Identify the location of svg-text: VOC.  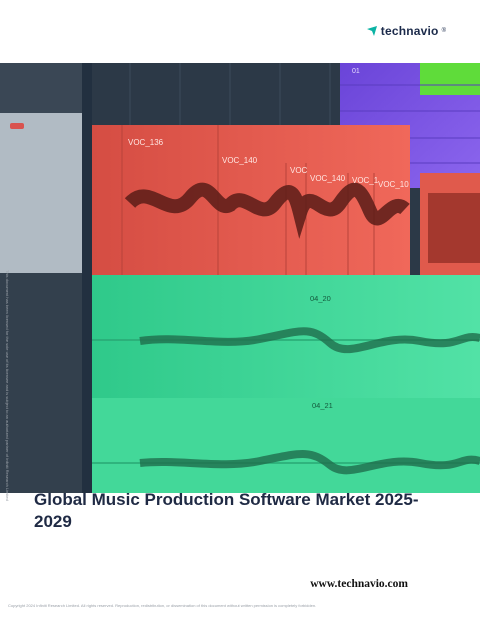
(299, 170).